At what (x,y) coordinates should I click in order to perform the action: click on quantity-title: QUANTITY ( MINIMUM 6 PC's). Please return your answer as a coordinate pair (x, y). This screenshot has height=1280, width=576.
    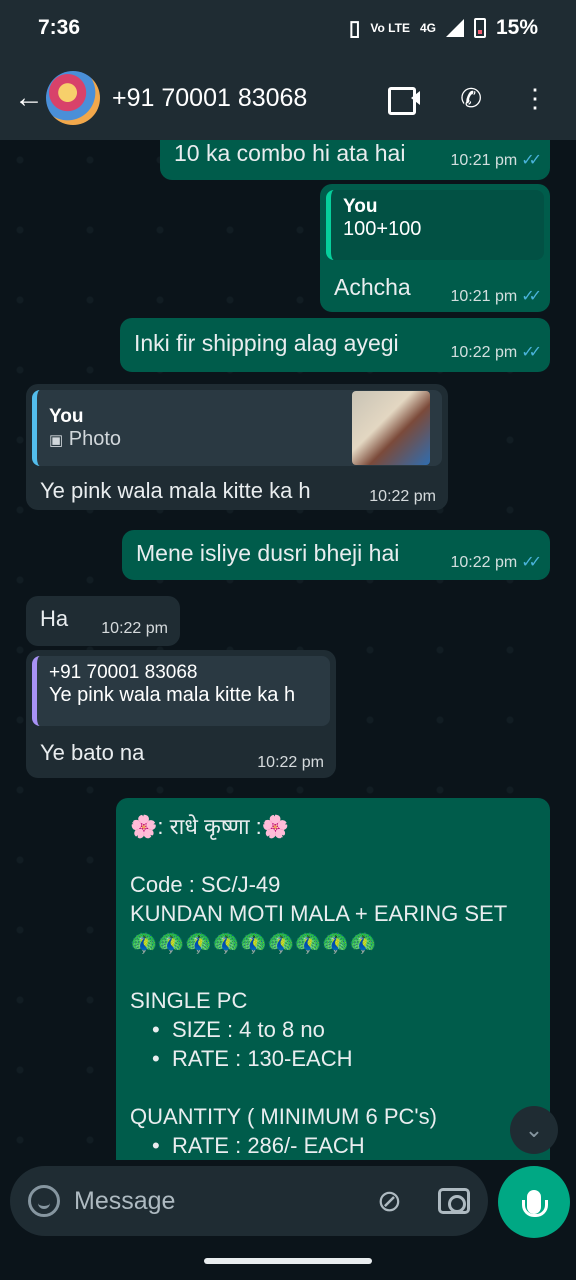
    Looking at the image, I should click on (283, 1116).